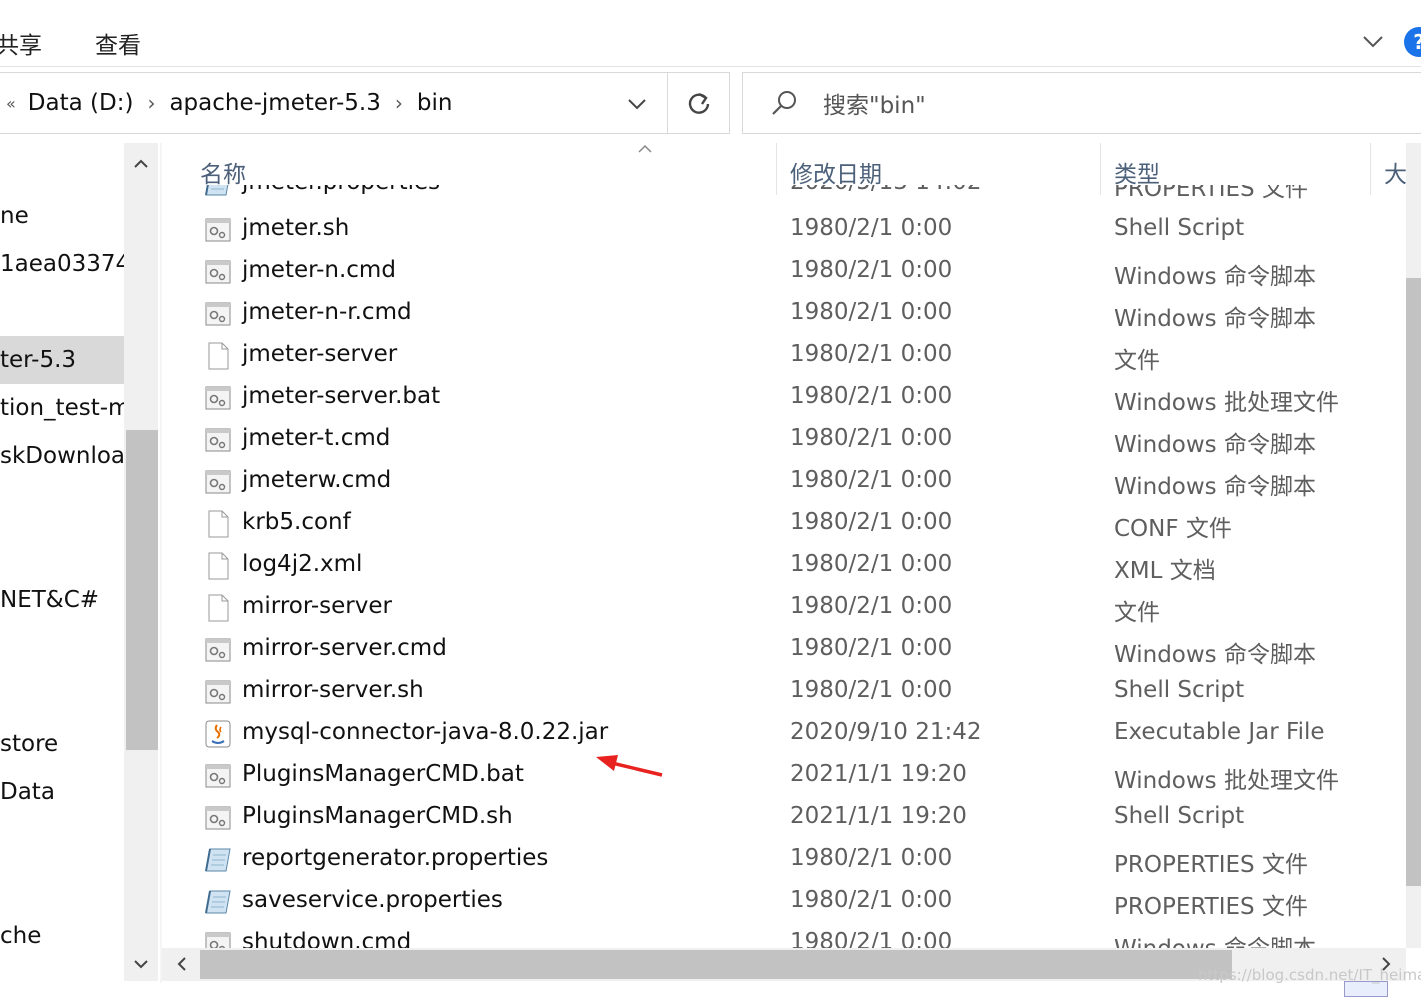  What do you see at coordinates (274, 103) in the screenshot?
I see `breadcrumb-item-jmeter: apache-jmeter-5.3` at bounding box center [274, 103].